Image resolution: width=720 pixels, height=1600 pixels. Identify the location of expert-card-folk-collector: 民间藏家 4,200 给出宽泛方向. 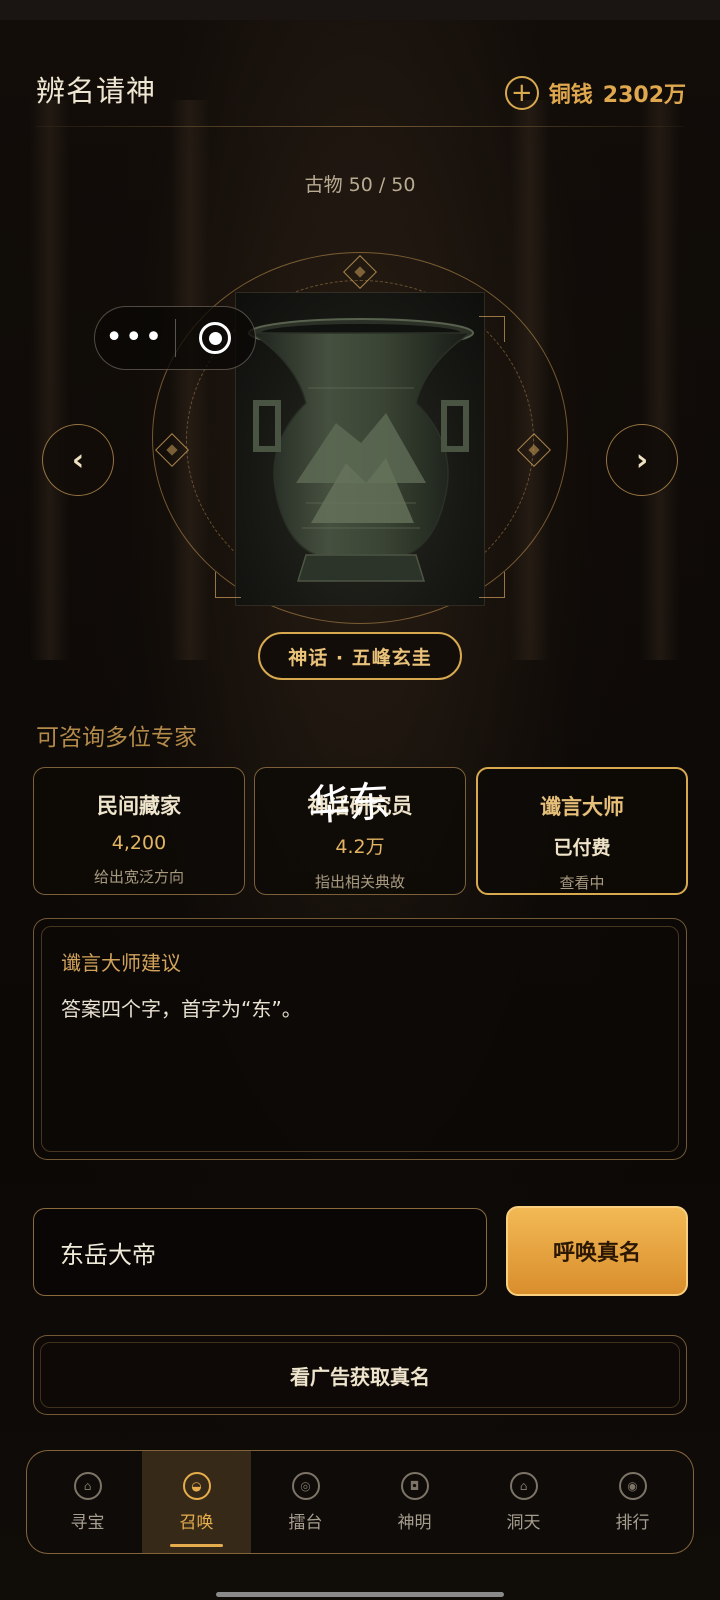
(139, 831).